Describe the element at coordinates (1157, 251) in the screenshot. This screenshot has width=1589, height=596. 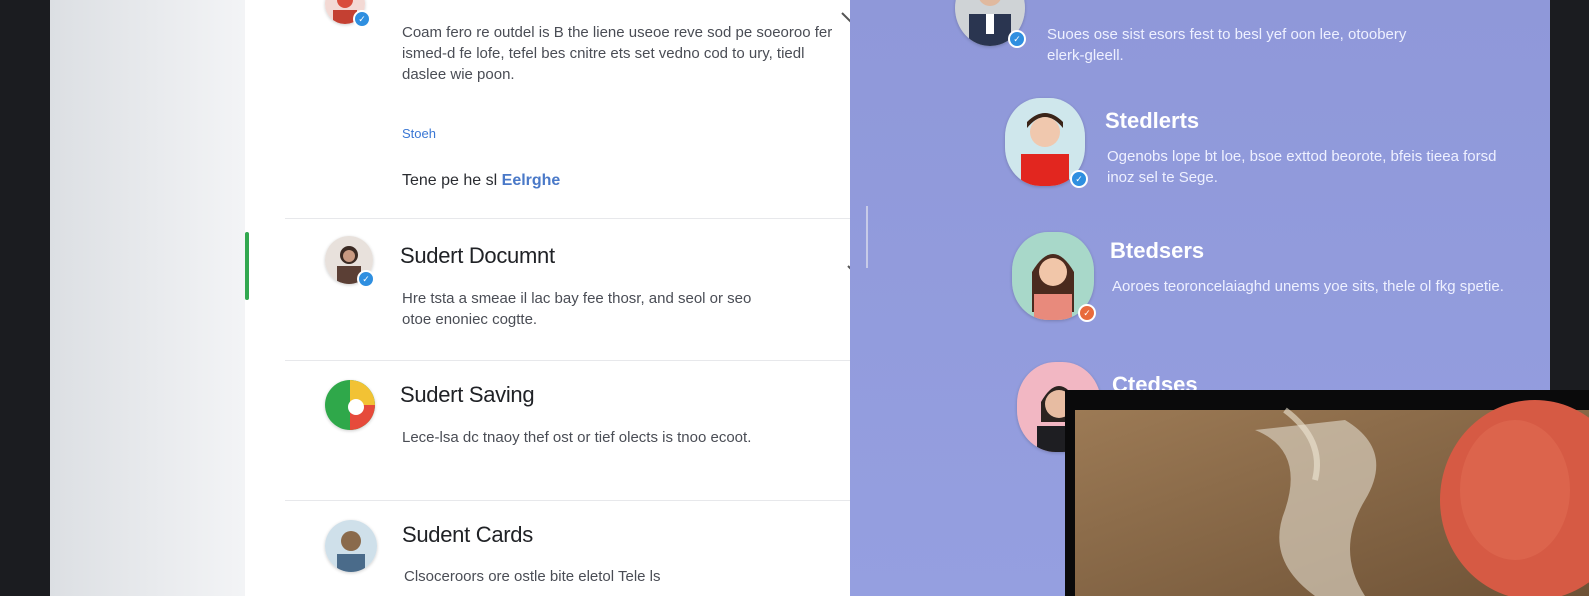
I see `right-item-title: Btedsers` at that location.